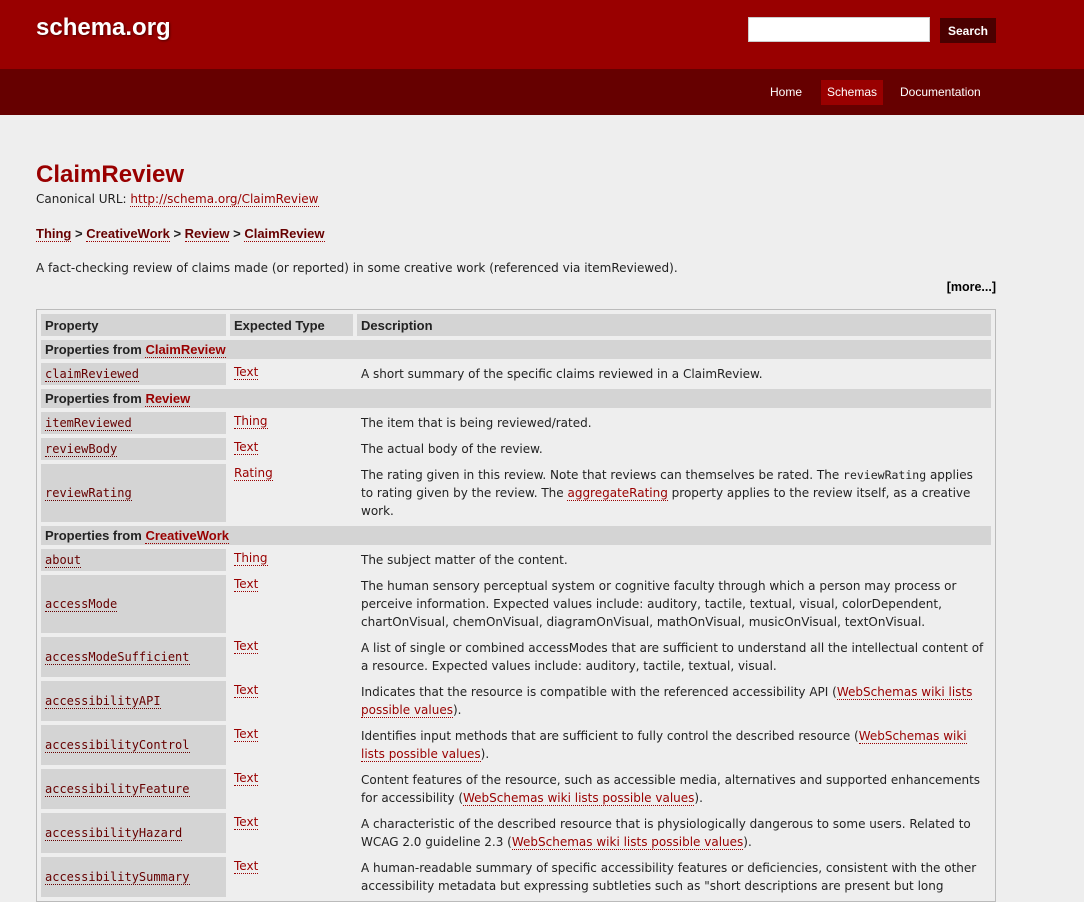 Image resolution: width=1084 pixels, height=902 pixels. I want to click on page-title: ClaimReview, so click(110, 174).